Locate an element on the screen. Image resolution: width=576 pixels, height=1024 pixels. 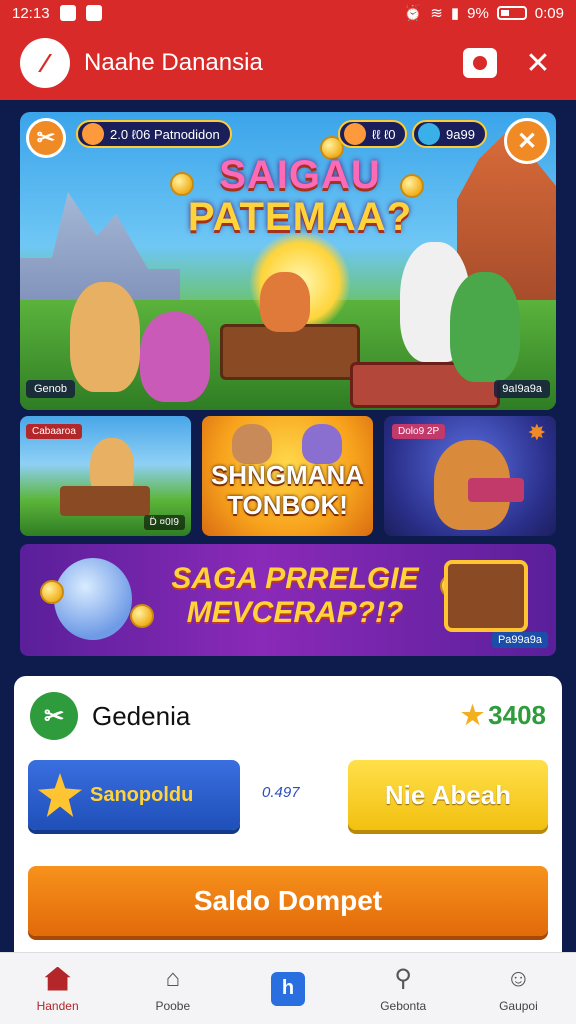
nav-label: Poobe is located at coordinates (173, 1005).